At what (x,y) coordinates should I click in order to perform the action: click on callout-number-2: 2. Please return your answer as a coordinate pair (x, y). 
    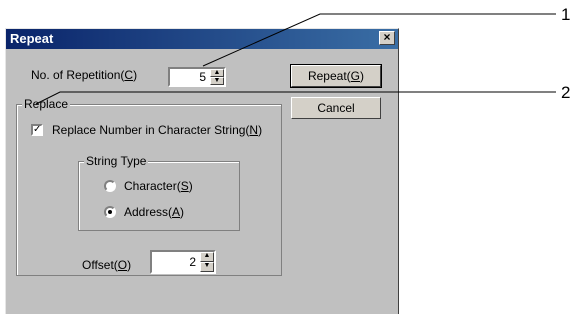
    Looking at the image, I should click on (566, 92).